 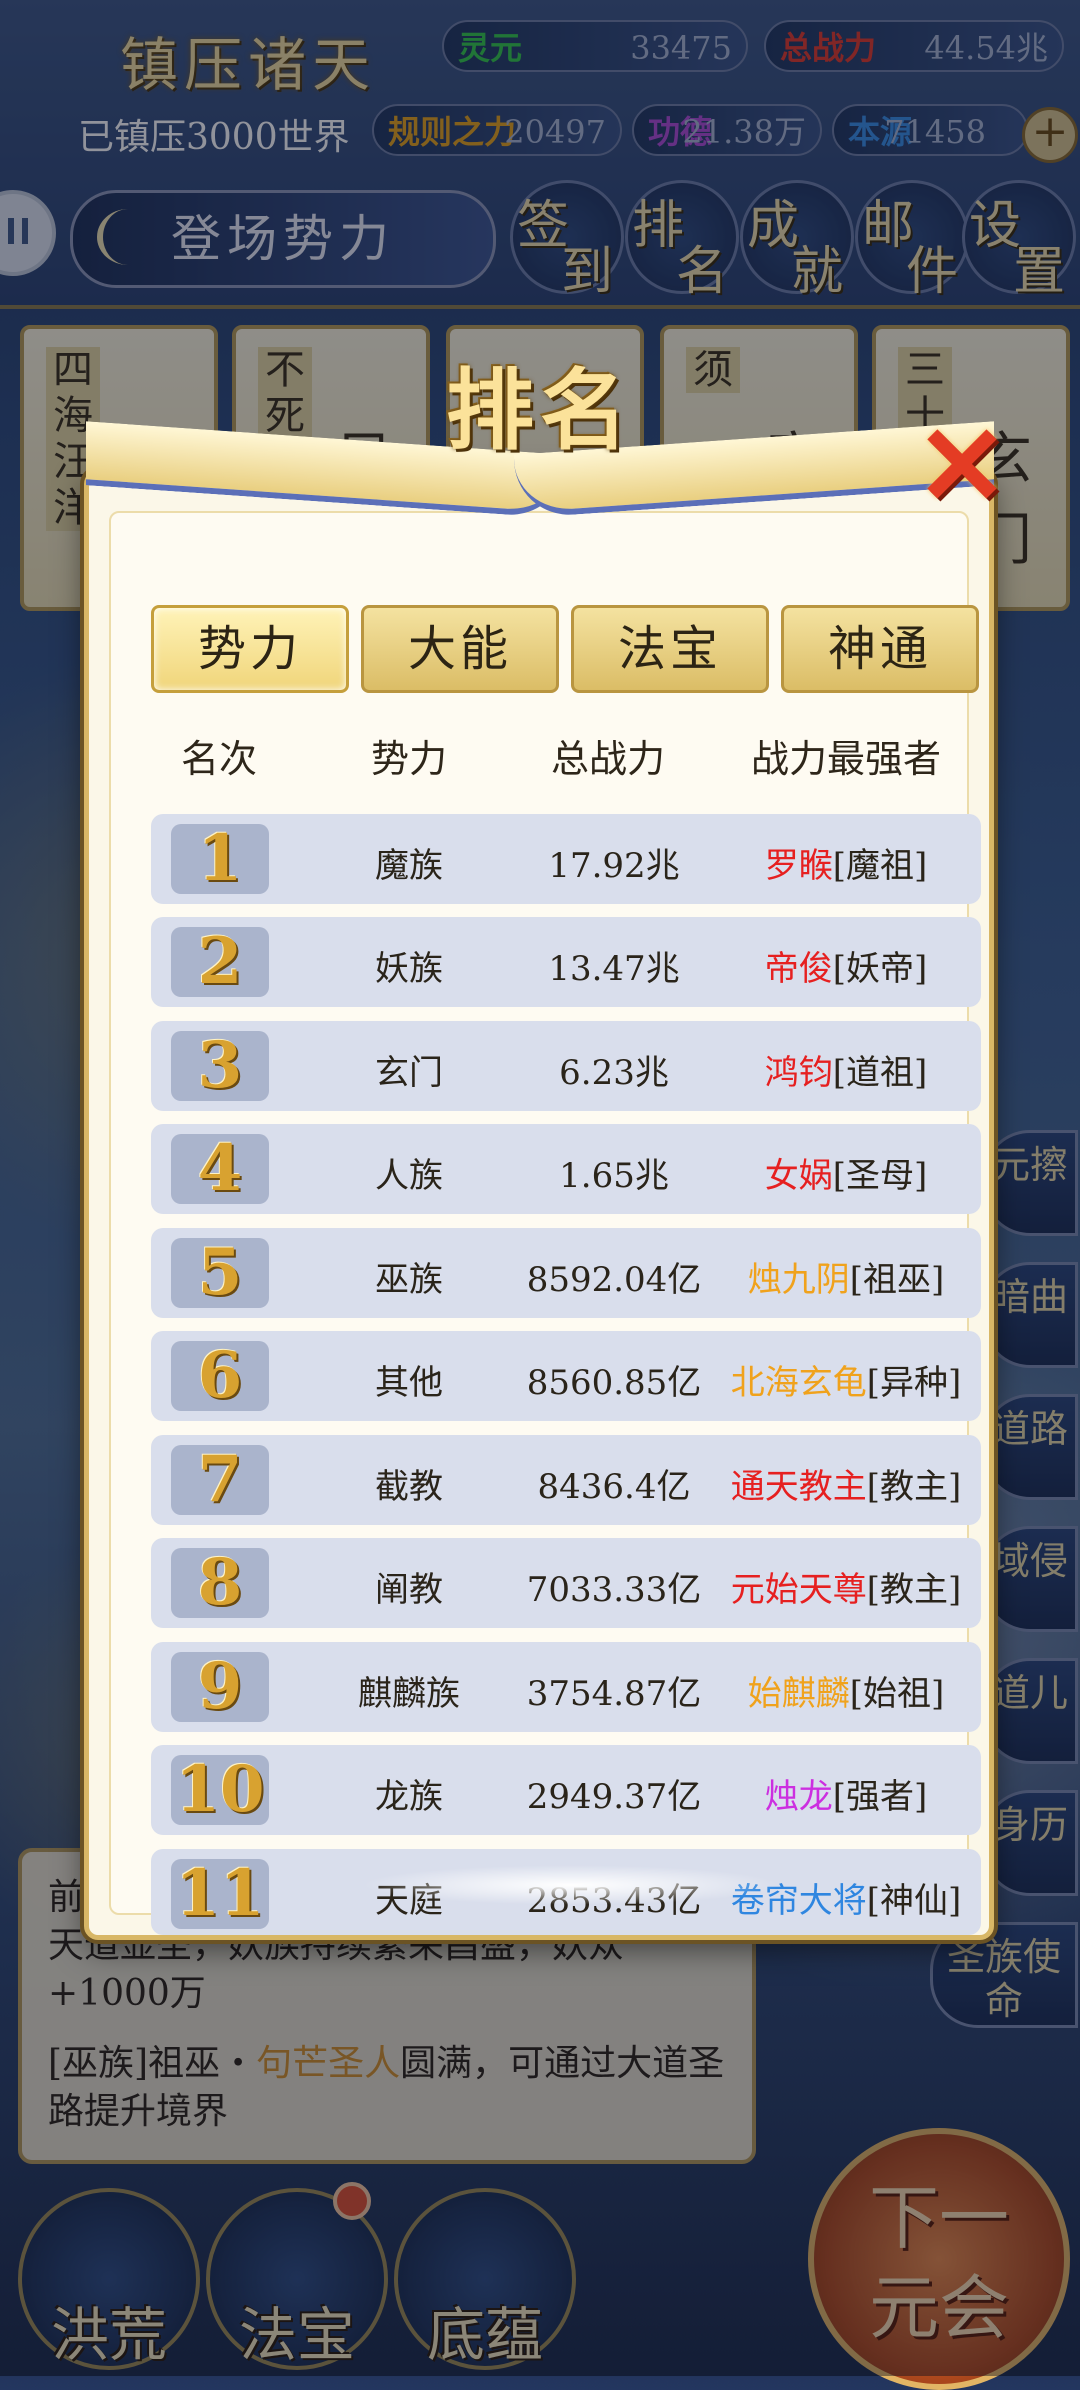 What do you see at coordinates (614, 1280) in the screenshot?
I see `total-power: 8592.04亿` at bounding box center [614, 1280].